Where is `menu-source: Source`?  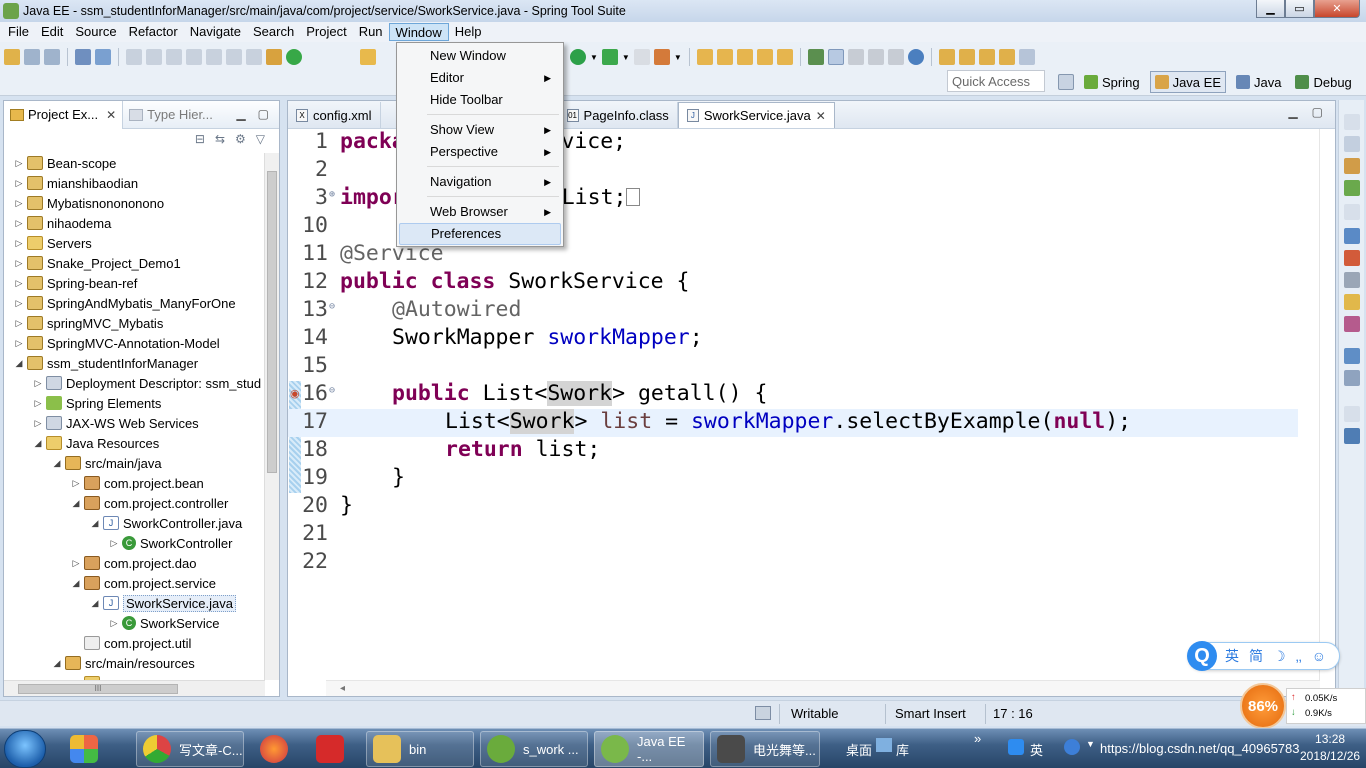
menu-source: Source is located at coordinates (95, 32).